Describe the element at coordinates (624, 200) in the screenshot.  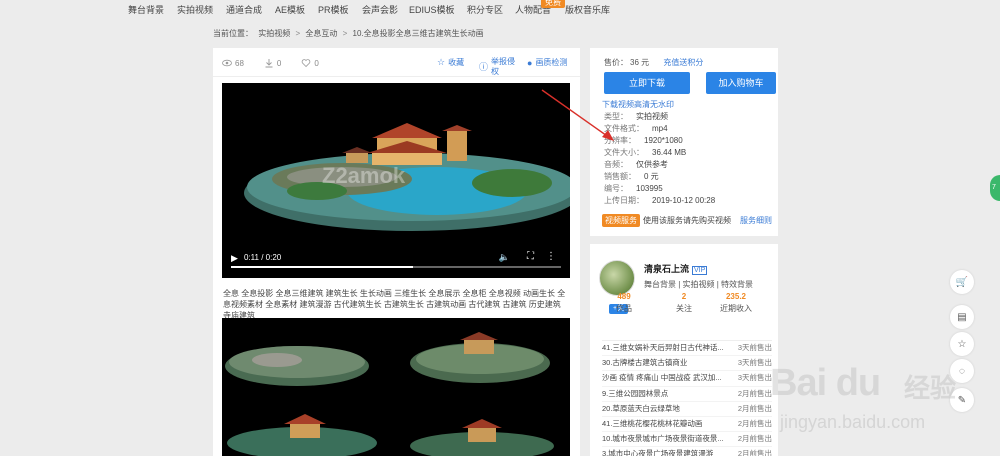
I see `info-key: 上传日期：` at that location.